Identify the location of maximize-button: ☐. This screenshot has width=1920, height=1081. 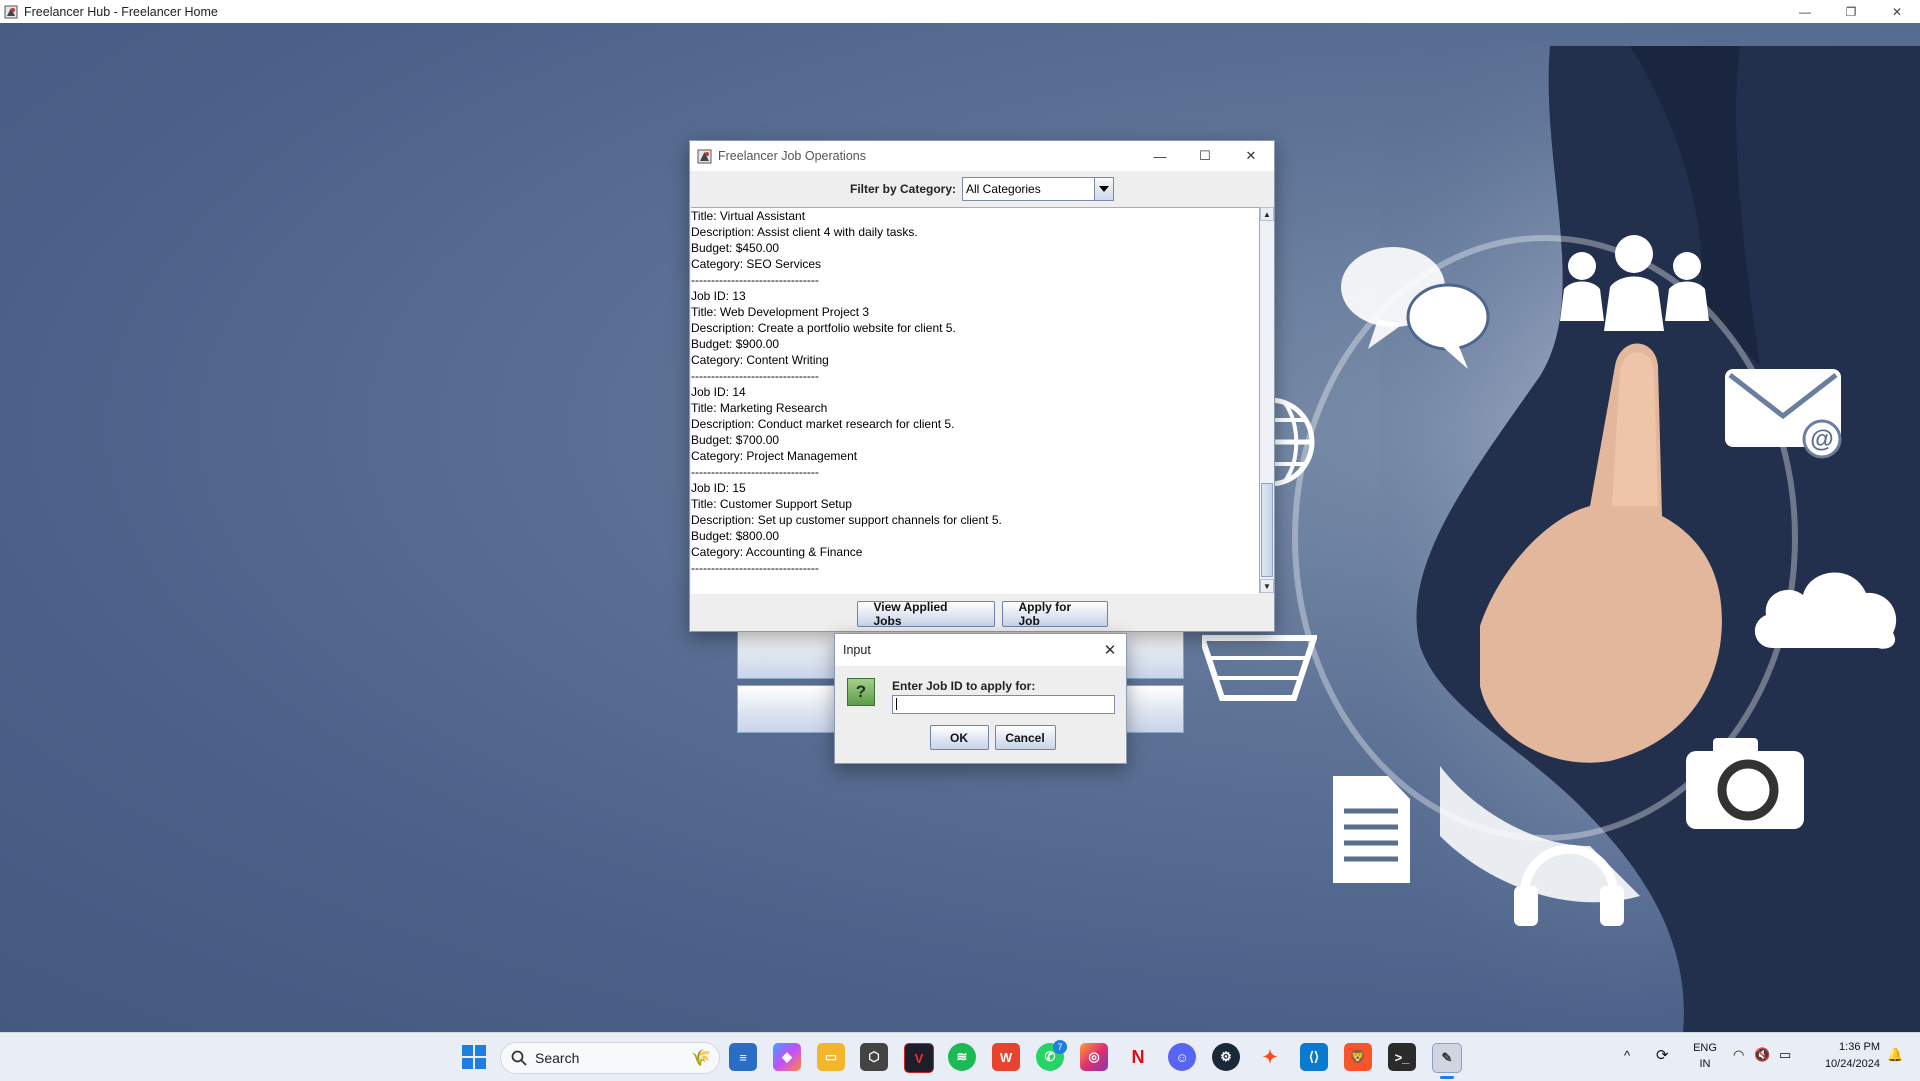
(1205, 156).